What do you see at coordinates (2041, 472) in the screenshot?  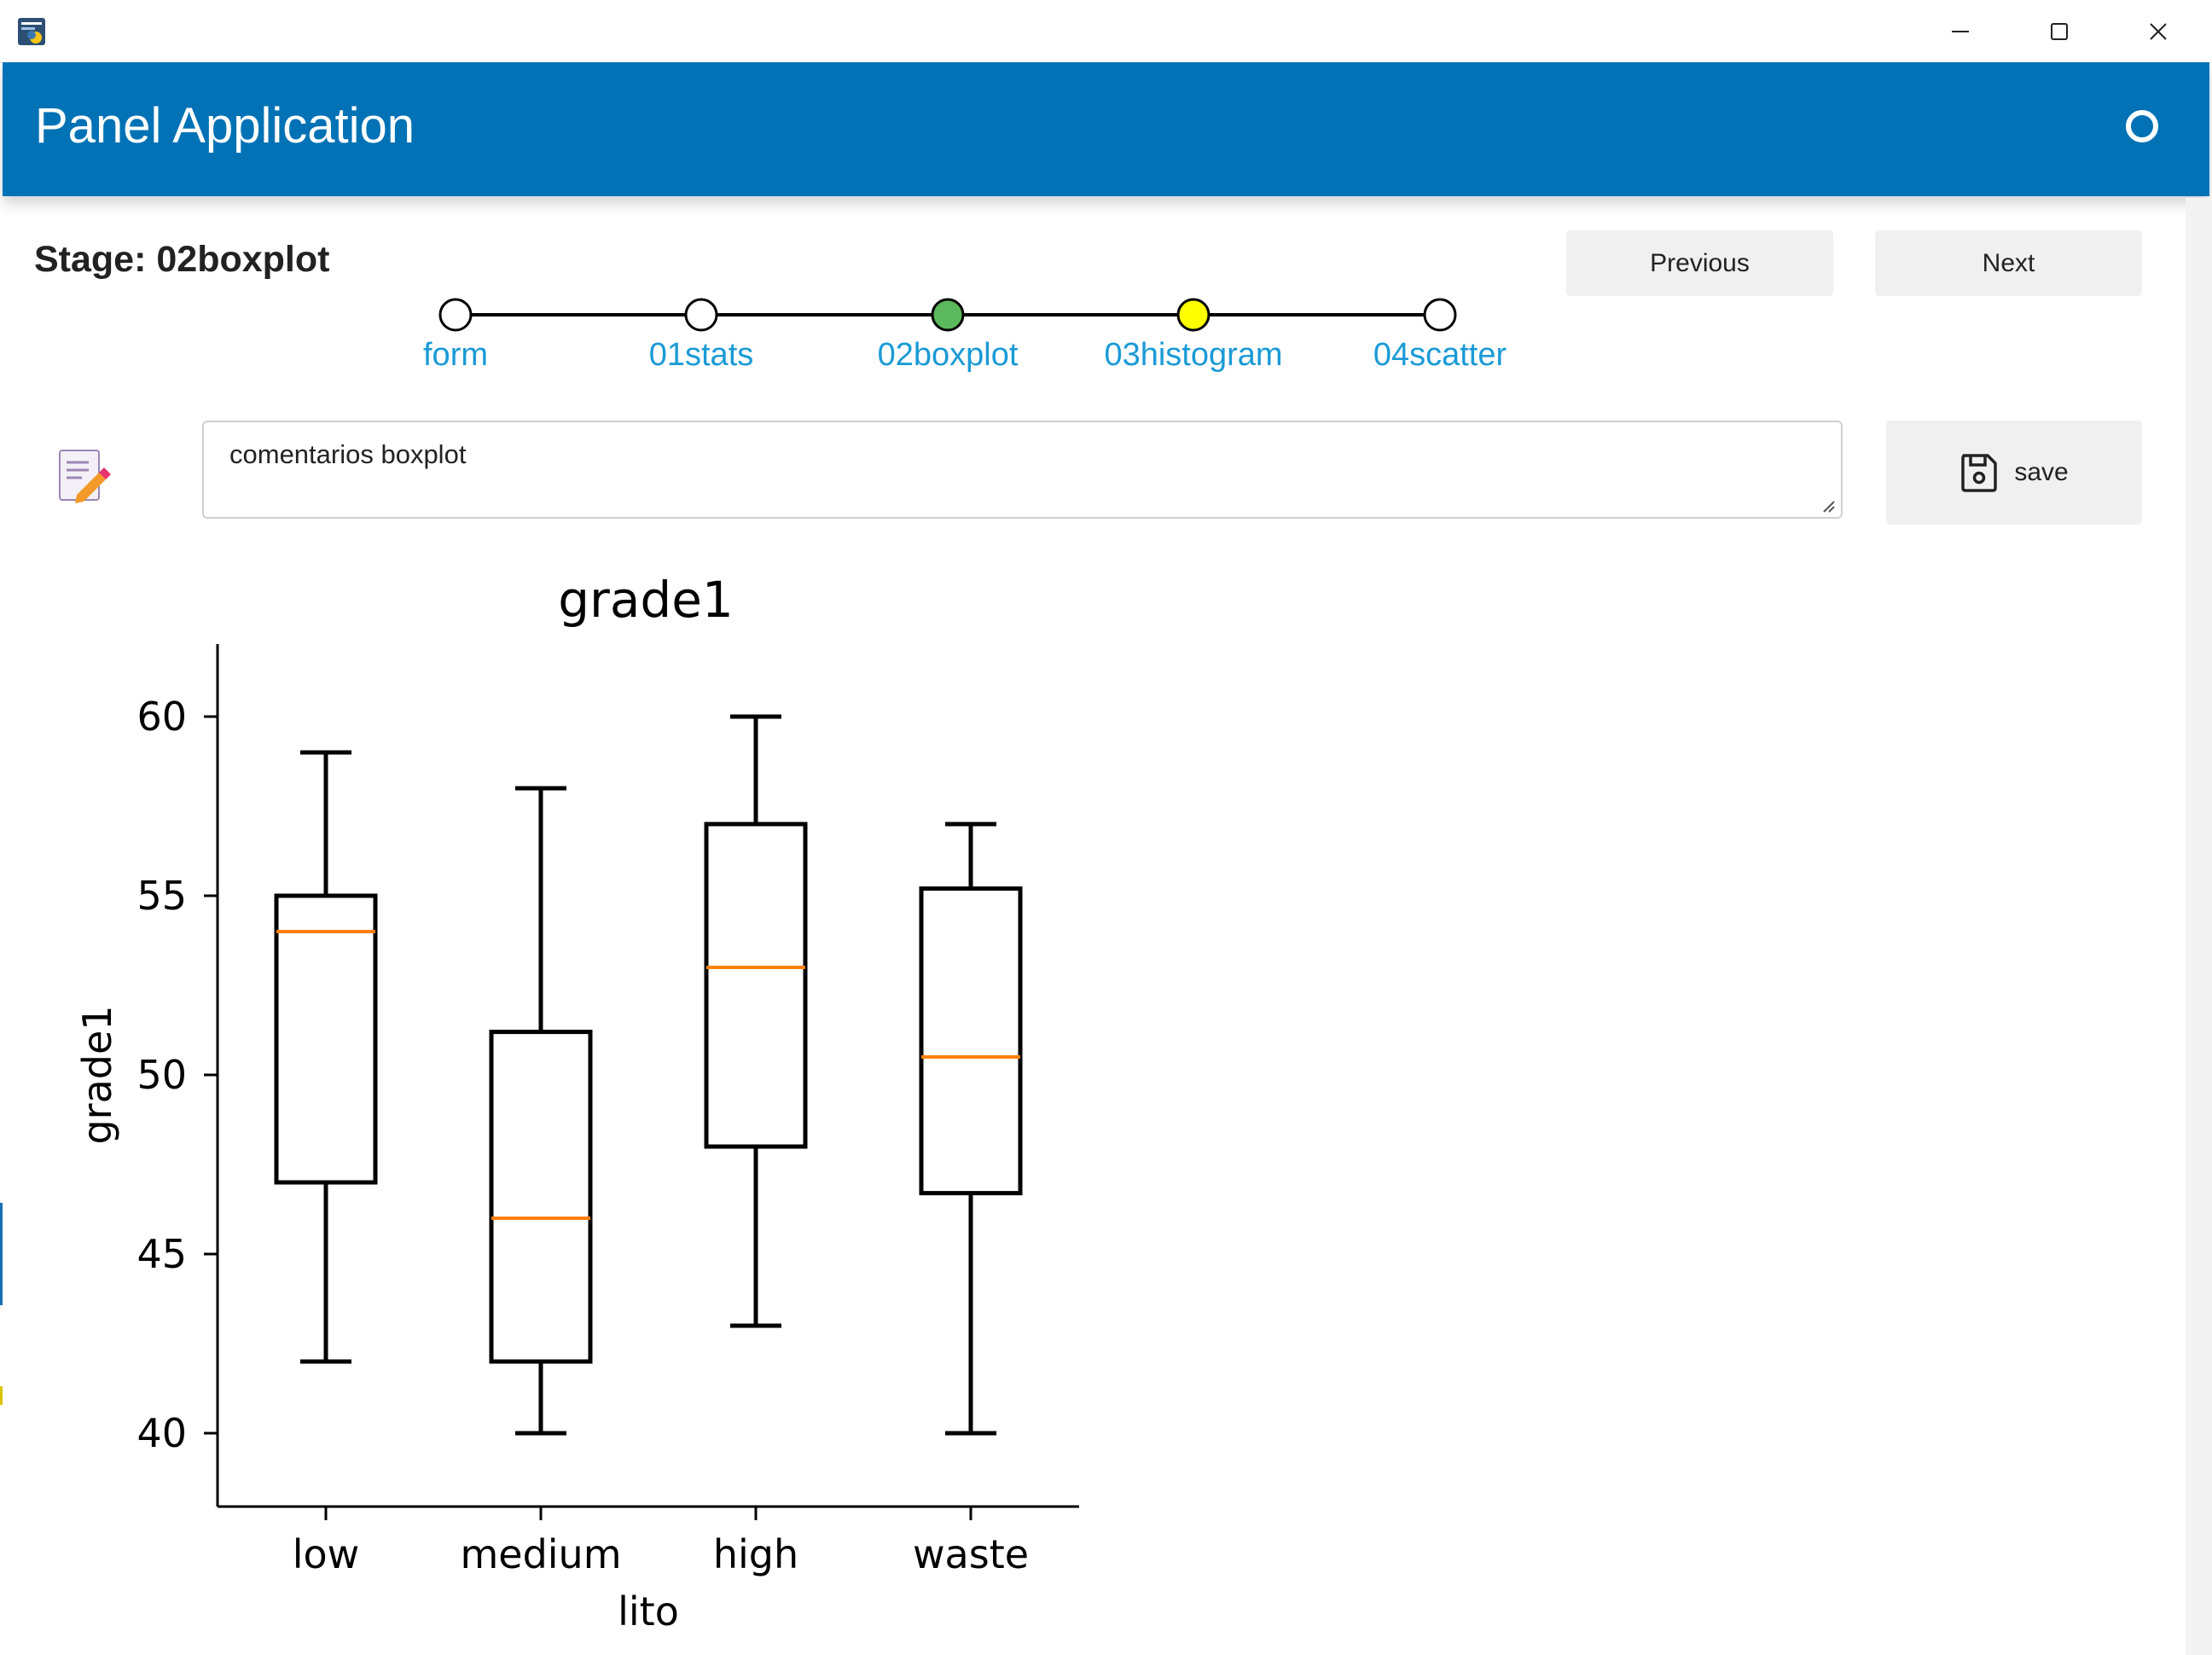 I see `save-label: save` at bounding box center [2041, 472].